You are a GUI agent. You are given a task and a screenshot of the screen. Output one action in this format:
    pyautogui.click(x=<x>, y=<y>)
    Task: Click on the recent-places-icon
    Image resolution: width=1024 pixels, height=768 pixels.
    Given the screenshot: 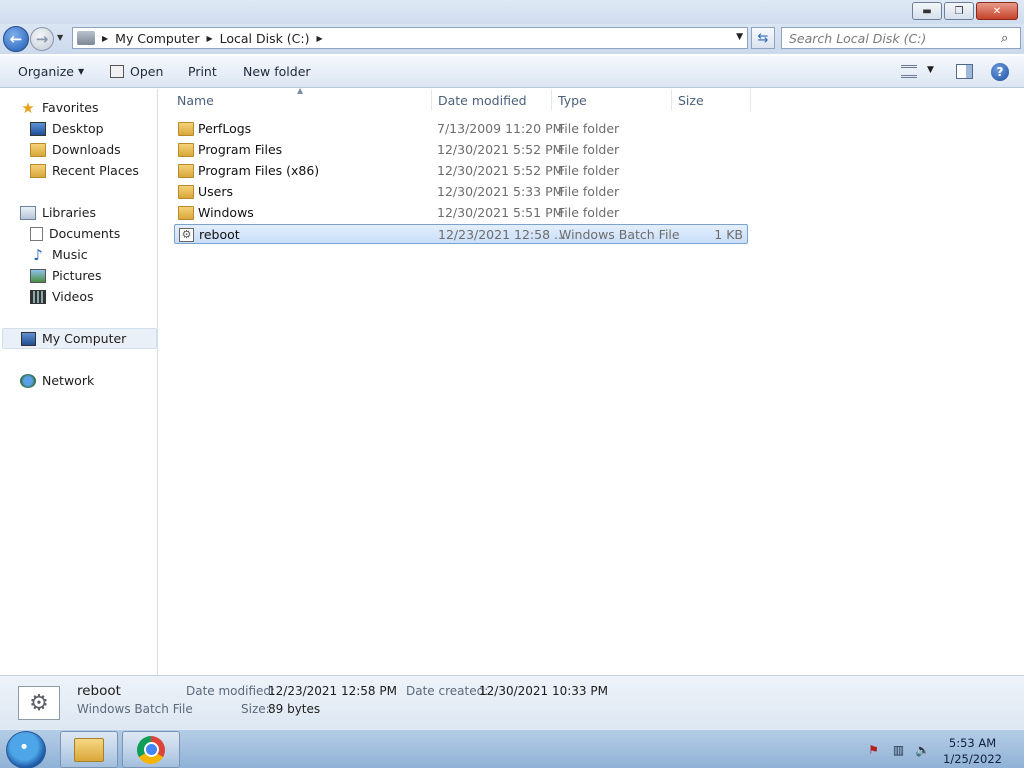 What is the action you would take?
    pyautogui.click(x=38, y=170)
    